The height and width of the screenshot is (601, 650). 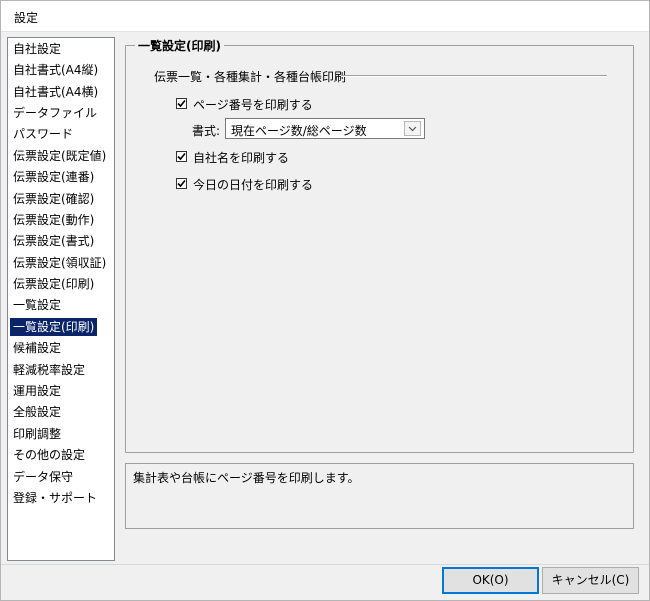 I want to click on sidebar-item: 自社書式(A4縦), so click(x=55, y=70).